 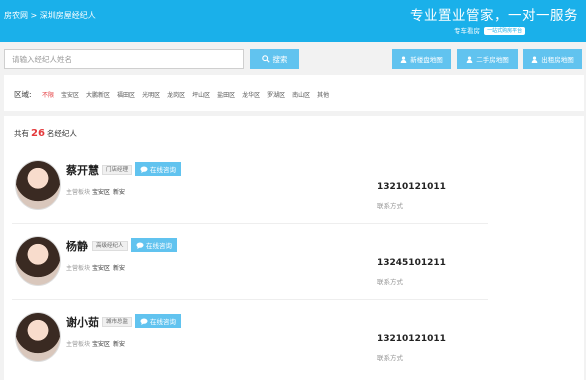 I want to click on agent-name: 谢小茹, so click(x=82, y=322).